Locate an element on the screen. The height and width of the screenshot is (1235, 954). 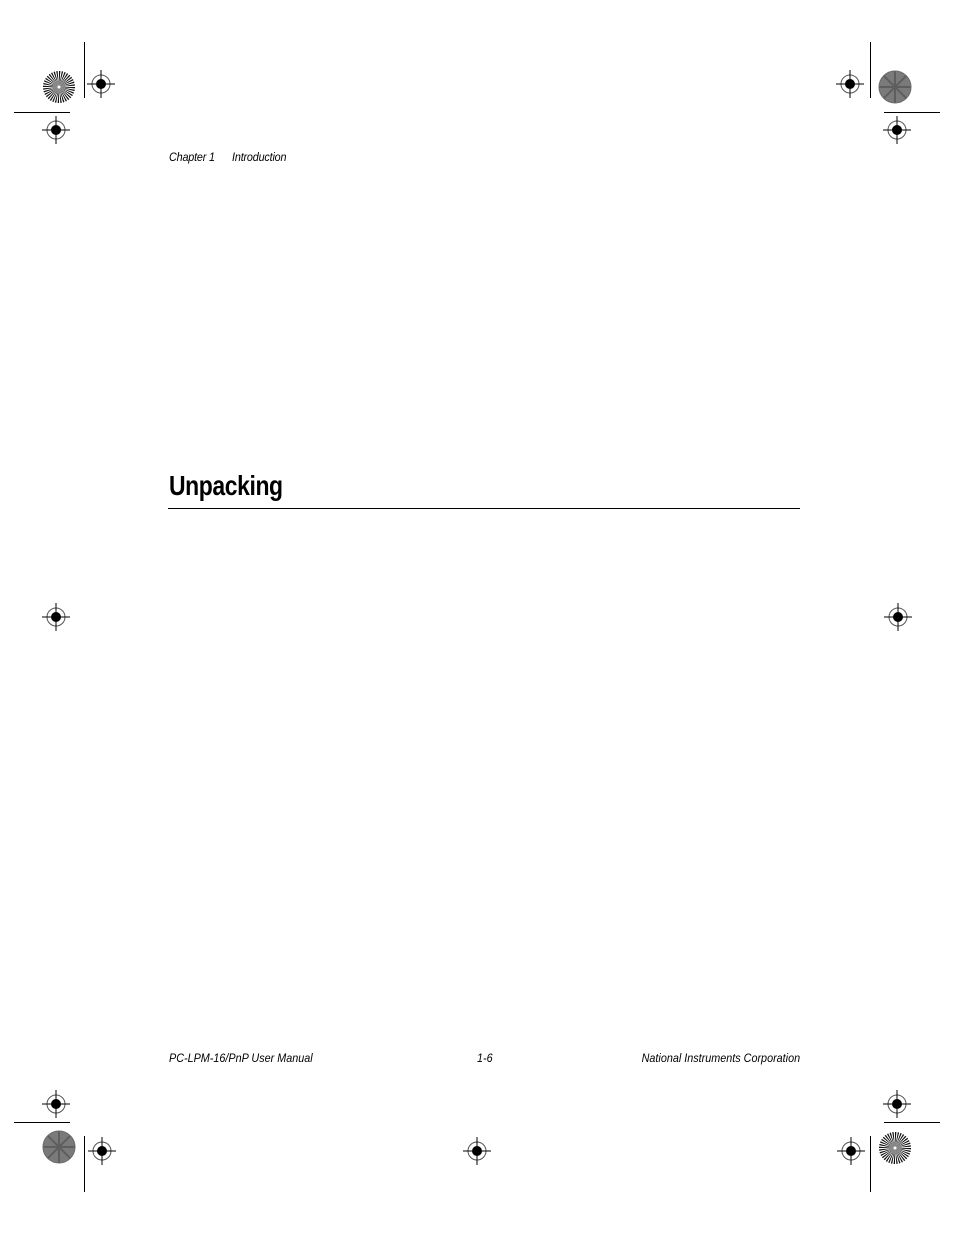
crop-mark-top-right-horizontal is located at coordinates (912, 112).